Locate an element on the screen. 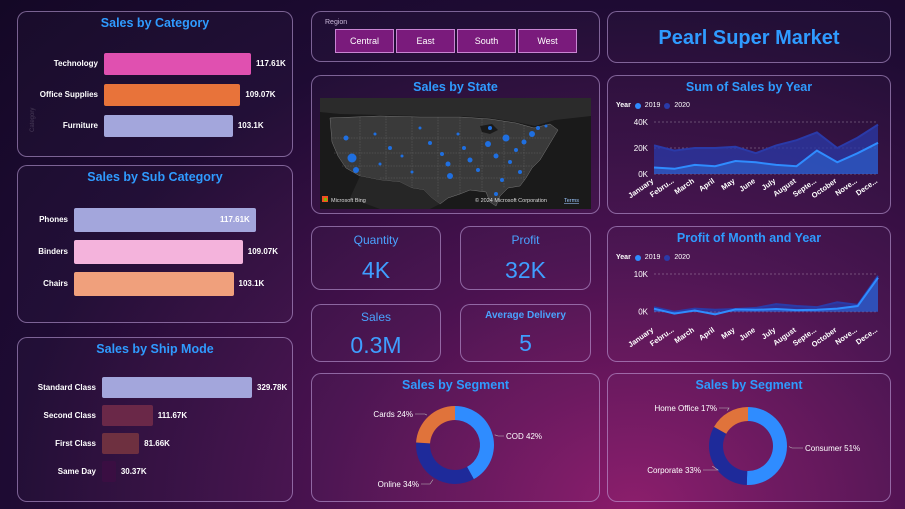 Image resolution: width=905 pixels, height=509 pixels. bar-value: 111.67K is located at coordinates (172, 415).